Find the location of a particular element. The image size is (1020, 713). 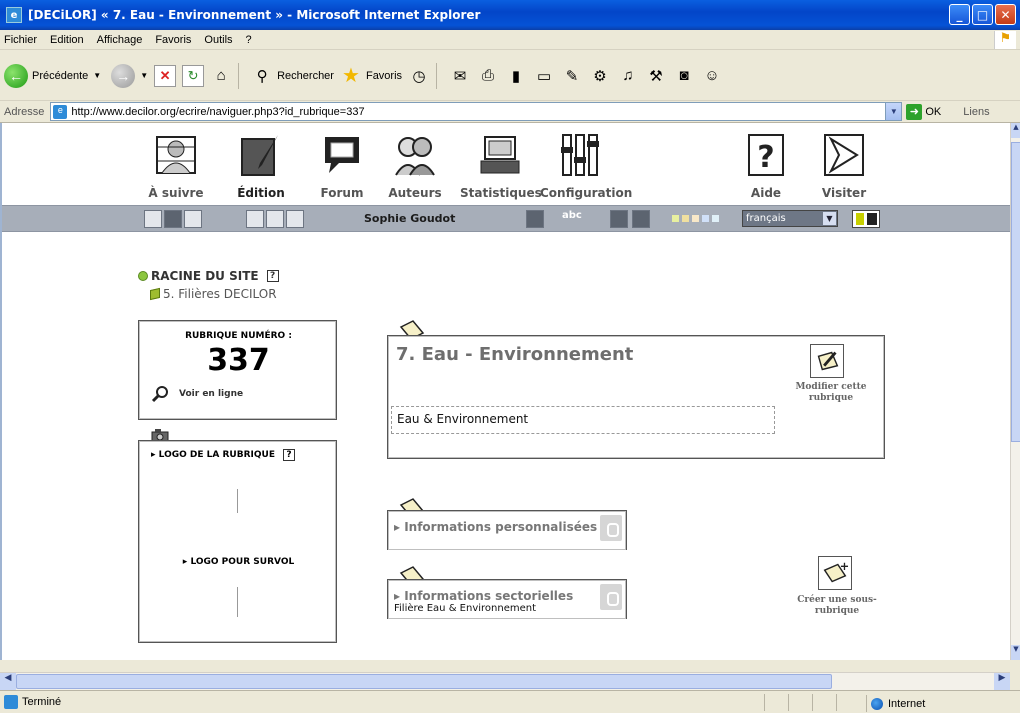

info-personal-title: ▸ Informations personnalisées is located at coordinates (495, 527).